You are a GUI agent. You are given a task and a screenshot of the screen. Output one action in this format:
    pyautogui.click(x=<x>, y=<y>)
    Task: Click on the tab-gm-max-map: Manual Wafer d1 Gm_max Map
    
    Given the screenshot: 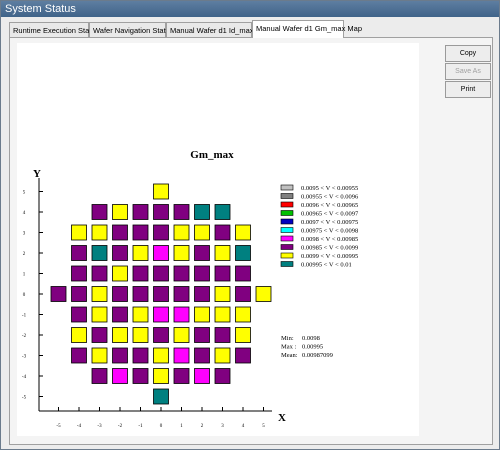 What is the action you would take?
    pyautogui.click(x=307, y=29)
    